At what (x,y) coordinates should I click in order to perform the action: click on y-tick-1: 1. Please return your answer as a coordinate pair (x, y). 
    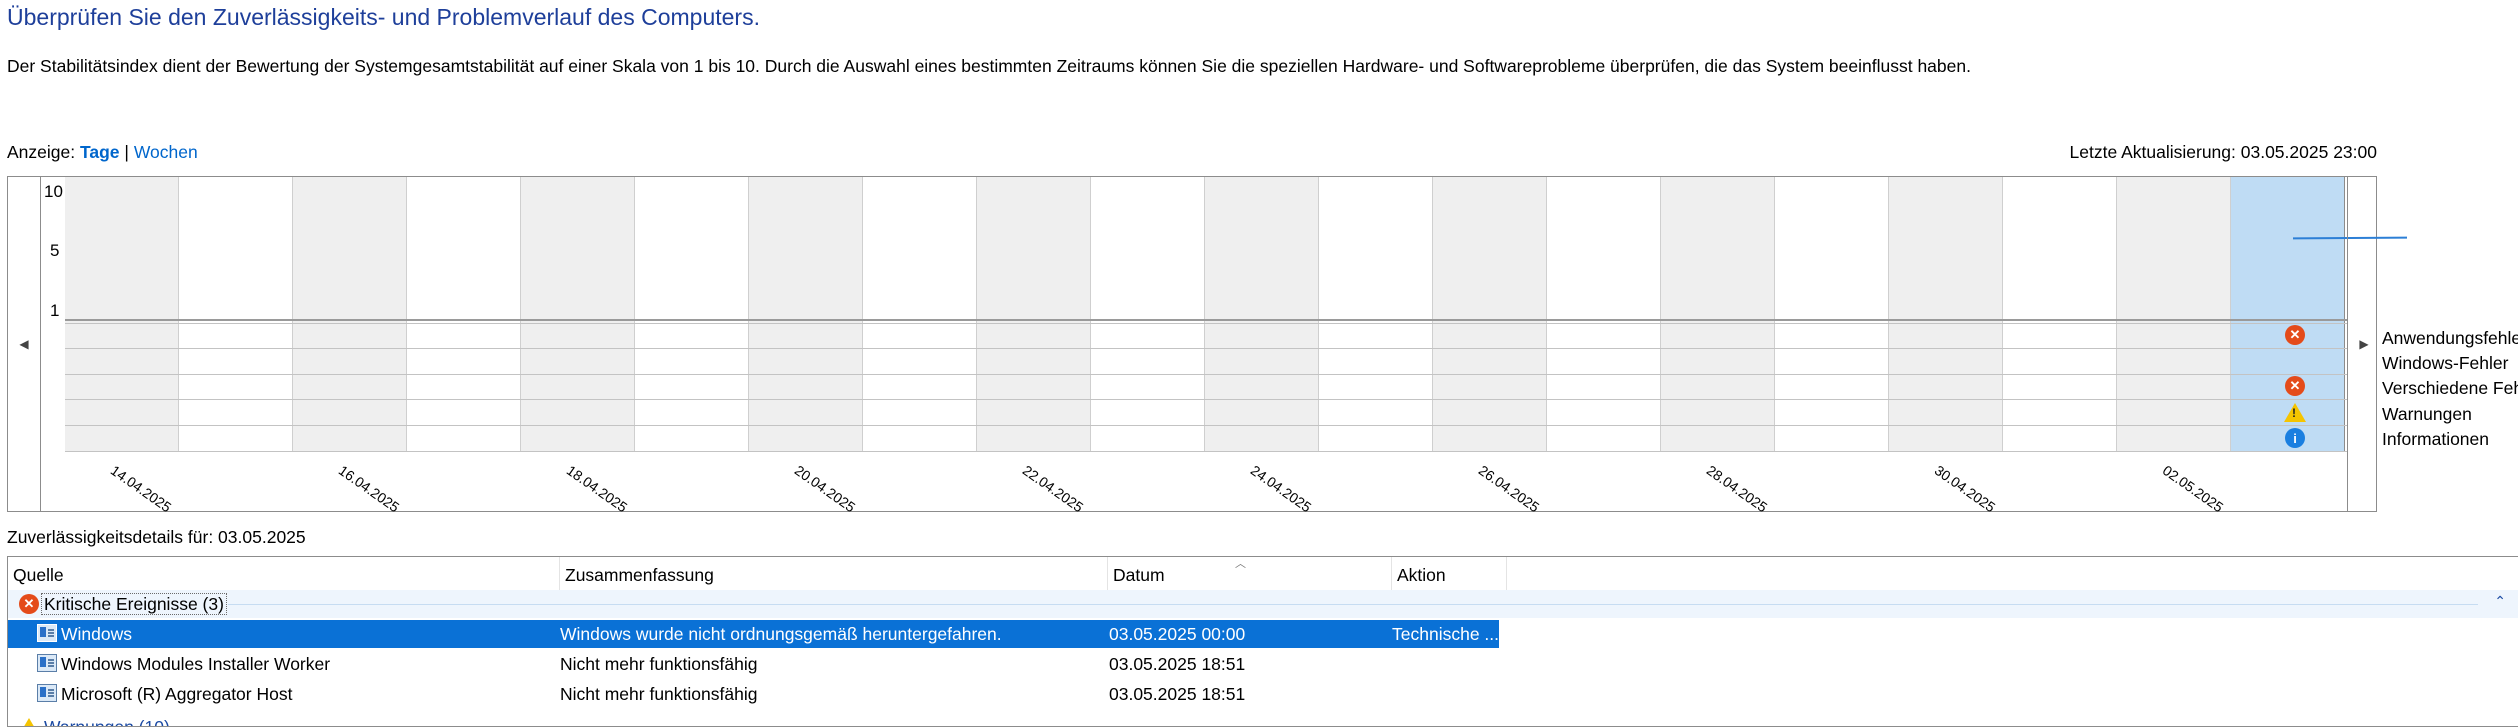
    Looking at the image, I should click on (55, 310).